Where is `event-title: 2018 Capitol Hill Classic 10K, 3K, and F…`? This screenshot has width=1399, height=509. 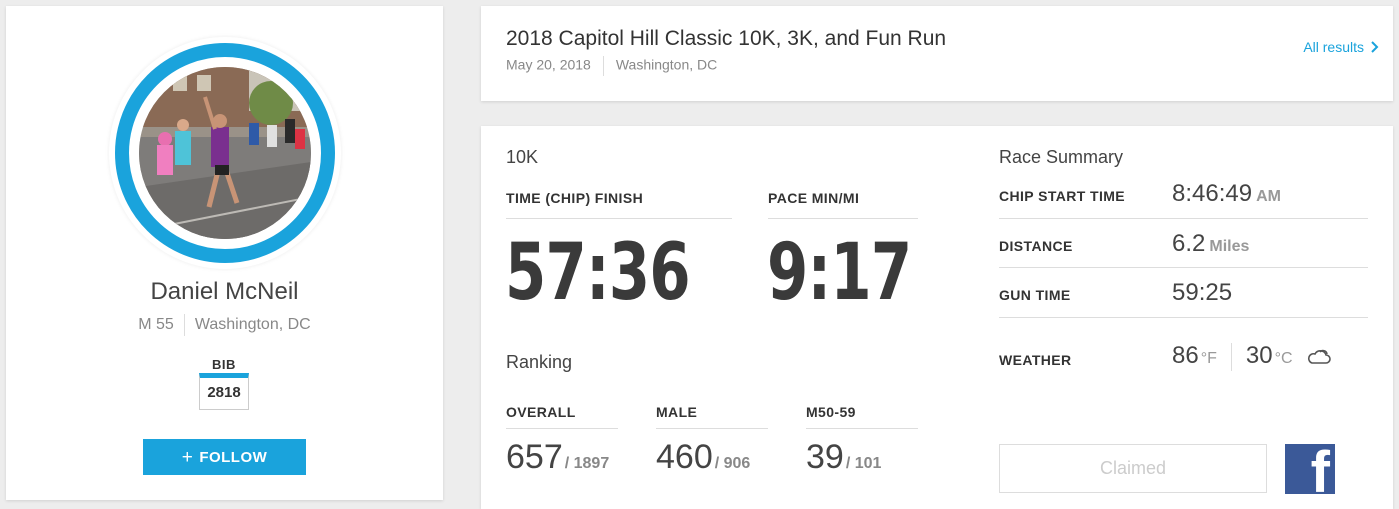
event-title: 2018 Capitol Hill Classic 10K, 3K, and F… is located at coordinates (726, 38).